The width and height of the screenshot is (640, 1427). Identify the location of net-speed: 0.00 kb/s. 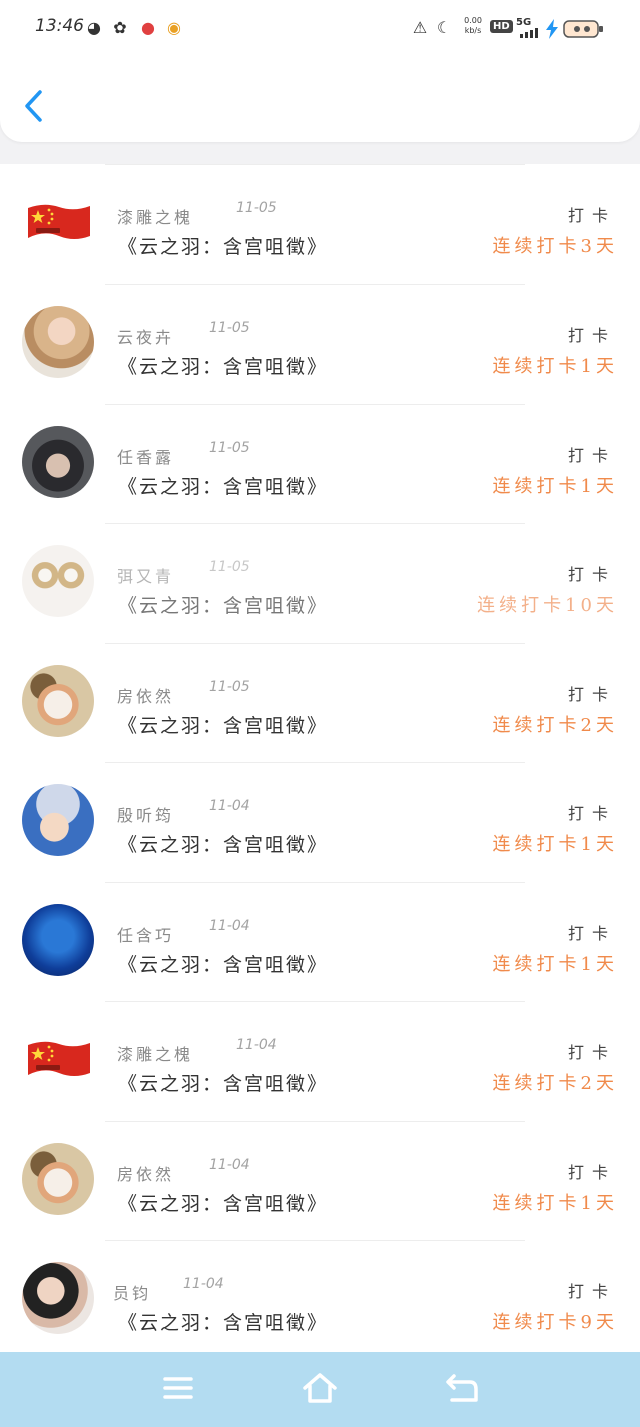
(473, 25).